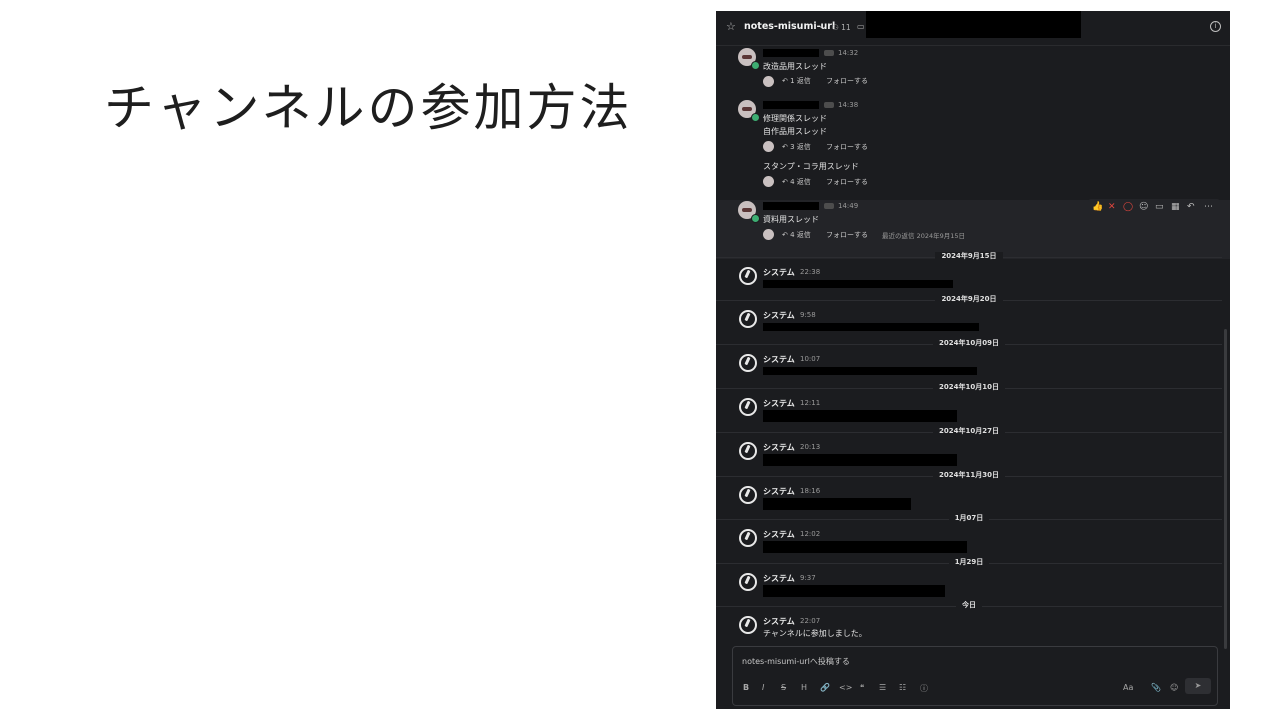  Describe the element at coordinates (811, 166) in the screenshot. I see `message-text: スタンプ・コラ用スレッド` at that location.